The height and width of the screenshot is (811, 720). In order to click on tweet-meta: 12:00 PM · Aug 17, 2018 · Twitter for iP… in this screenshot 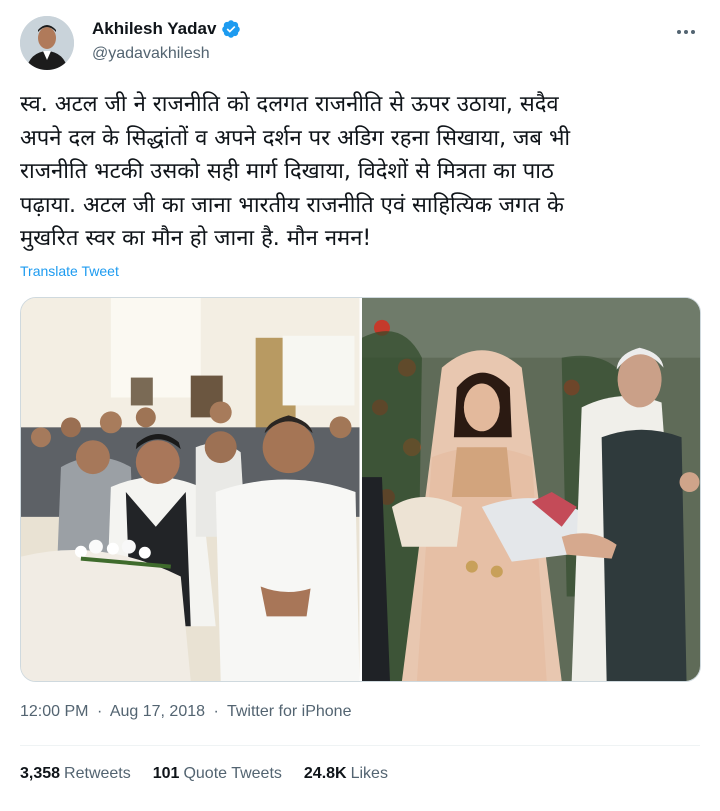, I will do `click(185, 712)`.